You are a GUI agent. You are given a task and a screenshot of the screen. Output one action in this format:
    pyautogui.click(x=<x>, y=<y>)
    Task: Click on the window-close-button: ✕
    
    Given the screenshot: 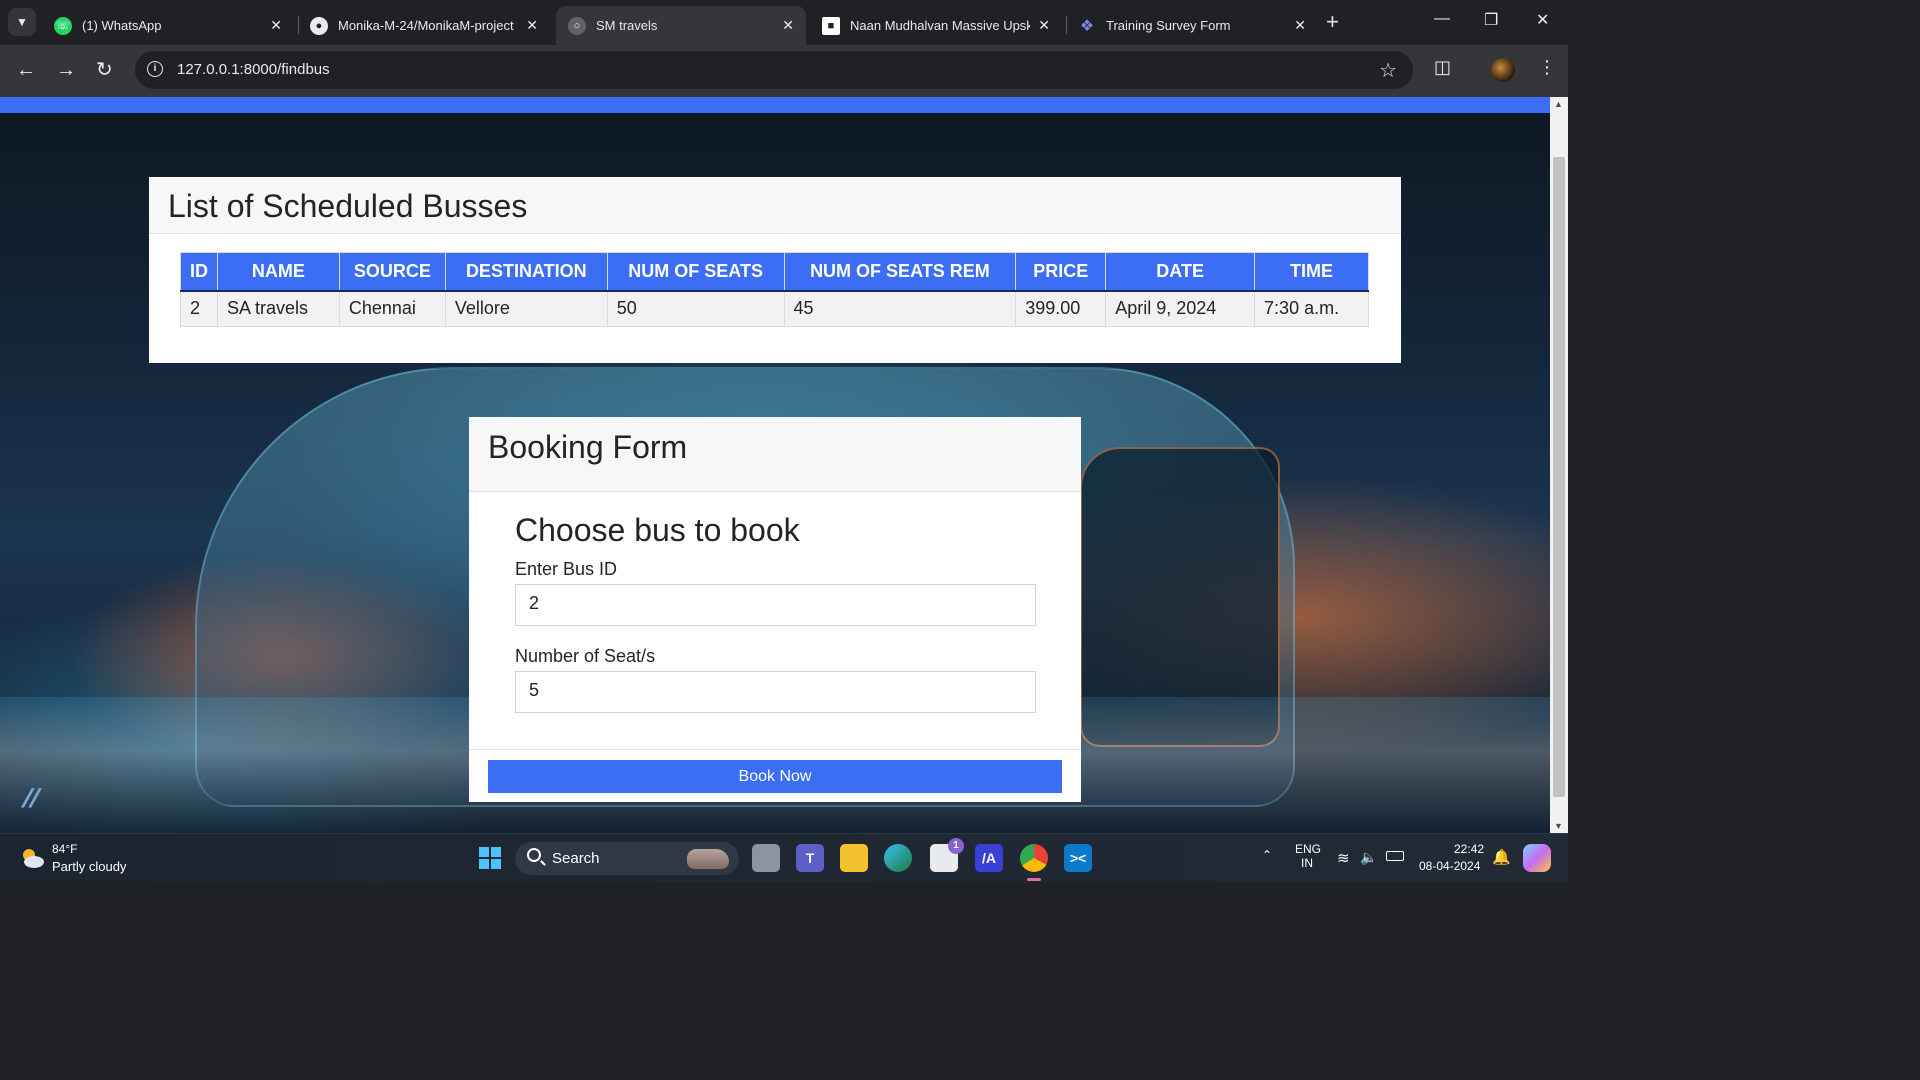 What is the action you would take?
    pyautogui.click(x=1542, y=20)
    